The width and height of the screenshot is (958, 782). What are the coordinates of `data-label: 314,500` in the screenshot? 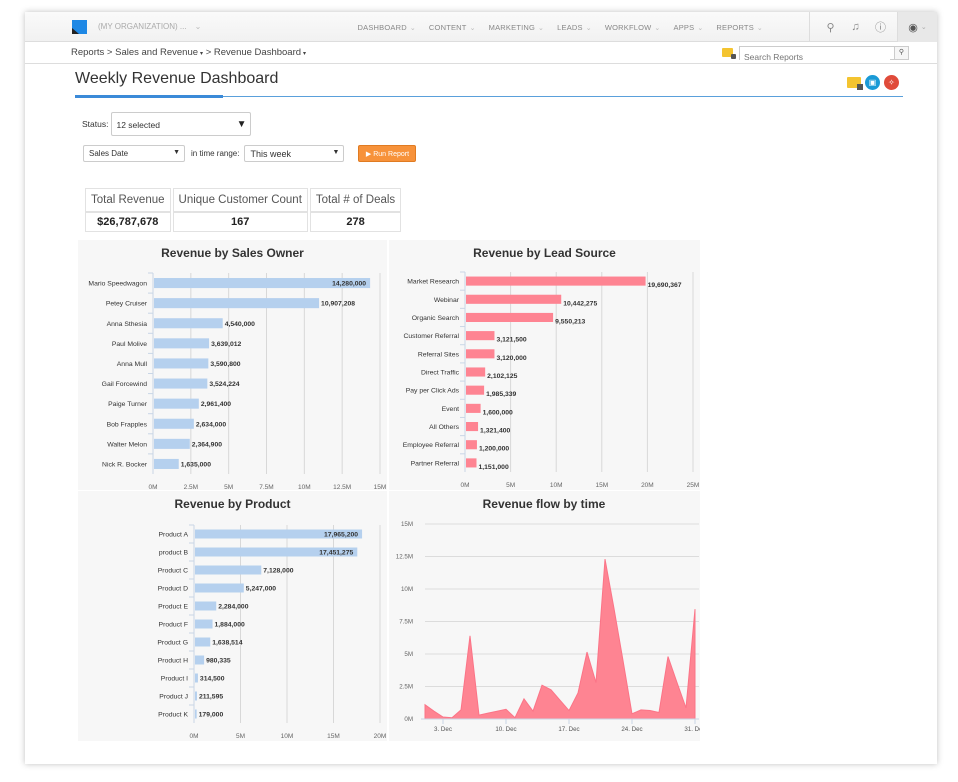 It's located at (212, 679).